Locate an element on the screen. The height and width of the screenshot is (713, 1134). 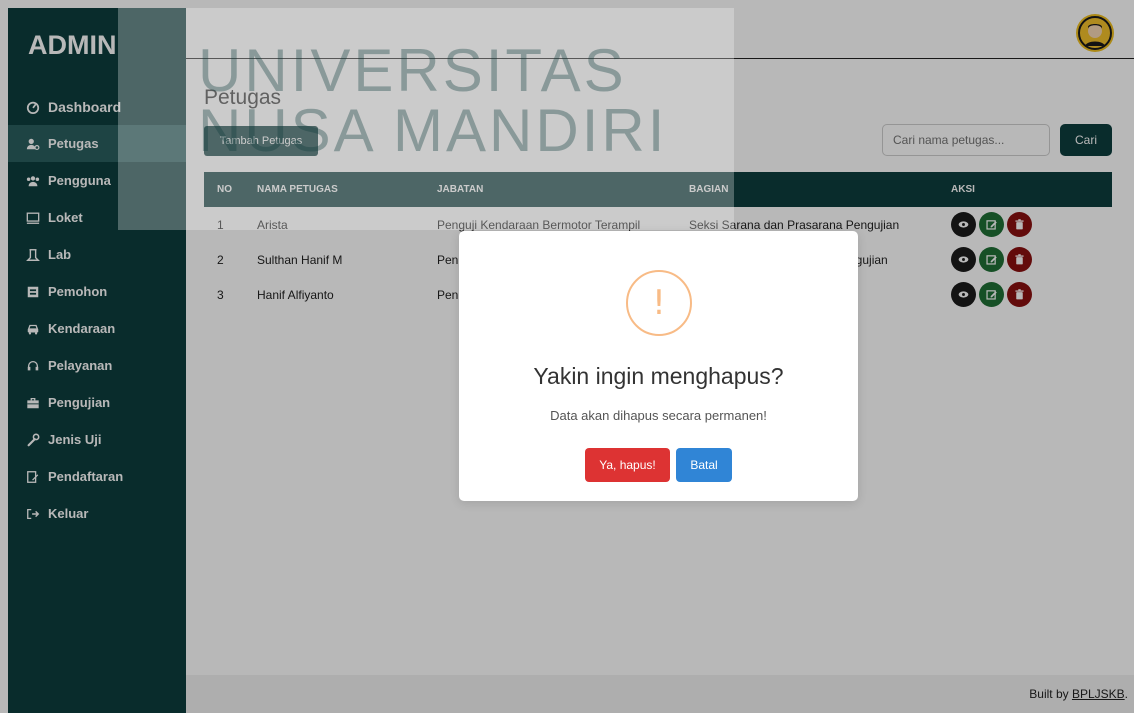
dialog-text: Data akan dihapus secara permanen! is located at coordinates (658, 415).